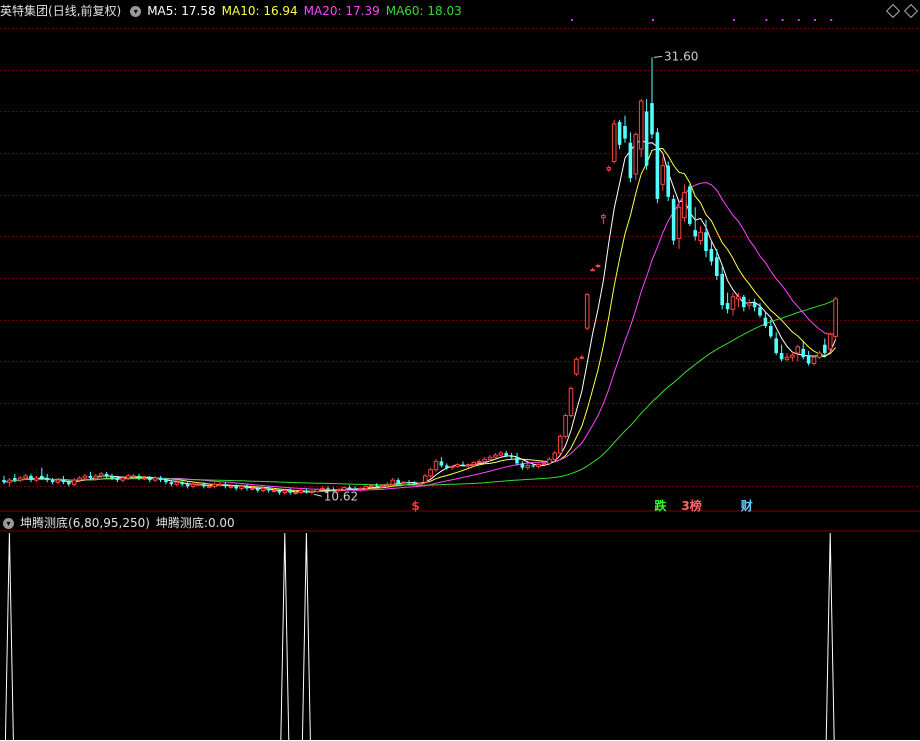  I want to click on indicator-value: 0.00, so click(221, 523).